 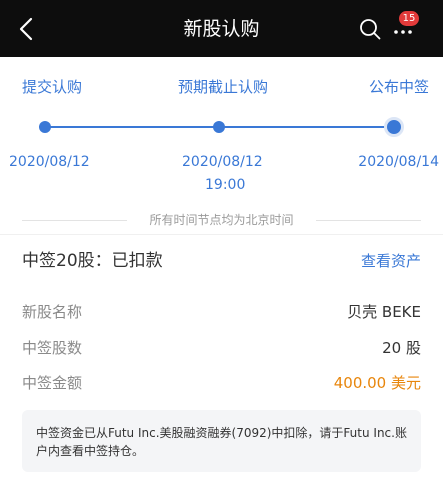 What do you see at coordinates (409, 18) in the screenshot?
I see `notification-badge: 15` at bounding box center [409, 18].